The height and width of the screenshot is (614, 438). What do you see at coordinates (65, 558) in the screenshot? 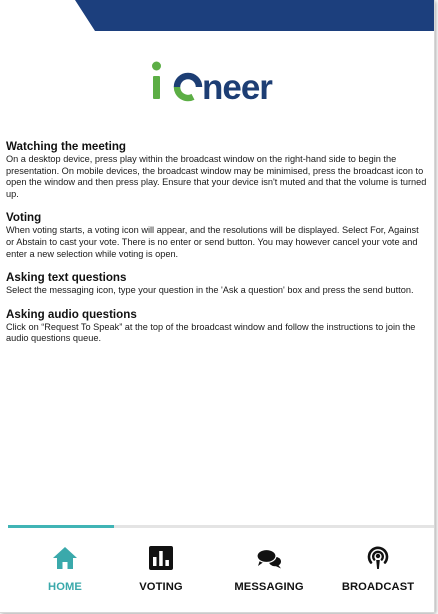
I see `home-icon` at bounding box center [65, 558].